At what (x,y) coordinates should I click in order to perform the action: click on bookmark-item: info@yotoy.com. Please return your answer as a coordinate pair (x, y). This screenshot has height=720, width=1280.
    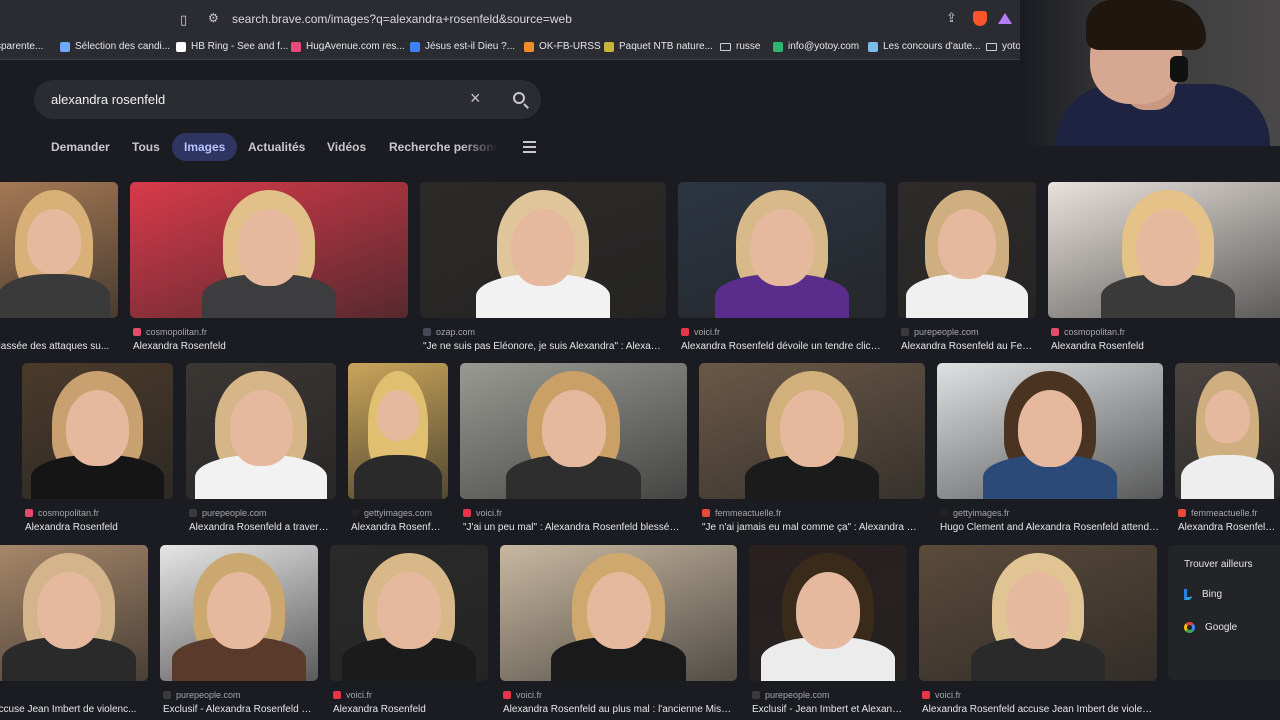
    Looking at the image, I should click on (816, 46).